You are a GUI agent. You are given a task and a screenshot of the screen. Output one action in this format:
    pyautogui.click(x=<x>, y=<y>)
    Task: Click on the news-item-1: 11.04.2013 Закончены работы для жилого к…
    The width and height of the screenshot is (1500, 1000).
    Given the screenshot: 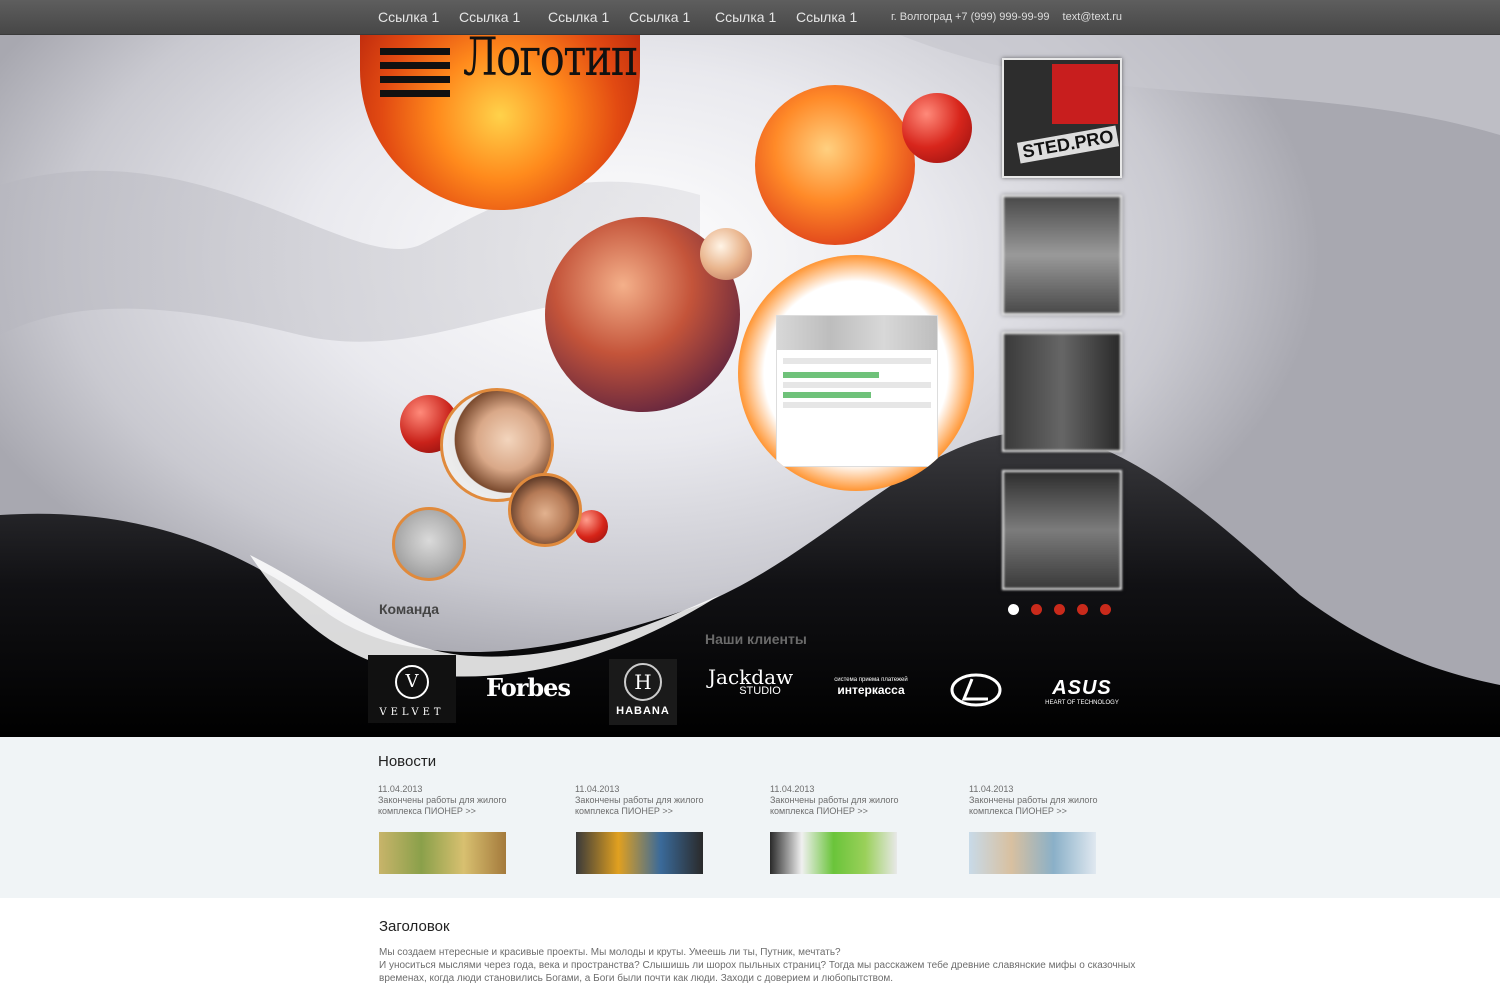 What is the action you would take?
    pyautogui.click(x=448, y=800)
    